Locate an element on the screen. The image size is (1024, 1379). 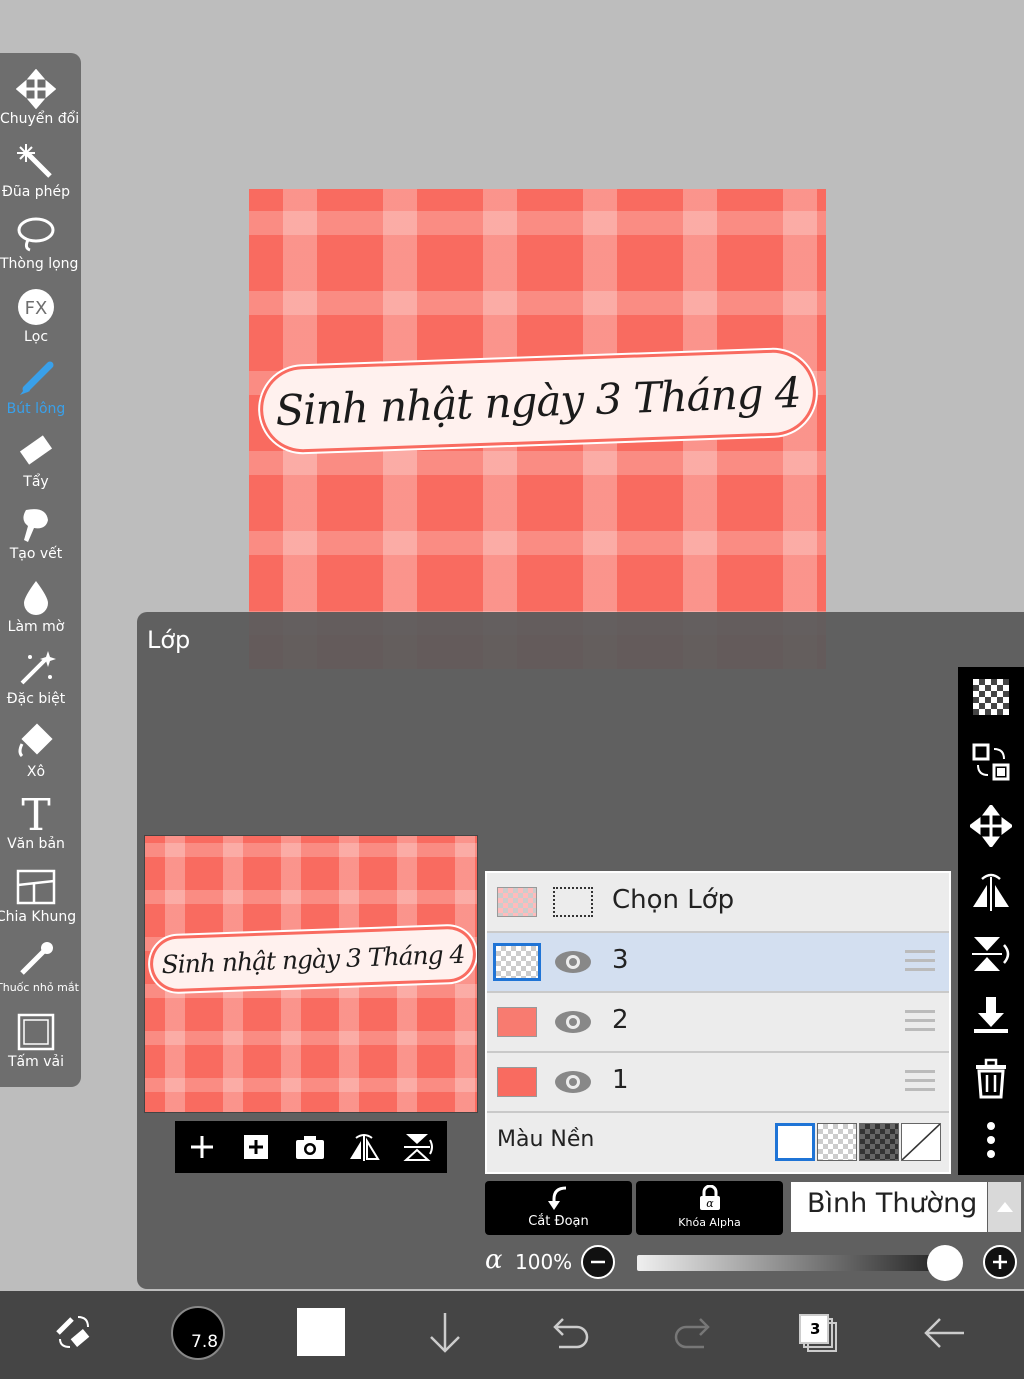
special-effect-icon is located at coordinates (38, 668).